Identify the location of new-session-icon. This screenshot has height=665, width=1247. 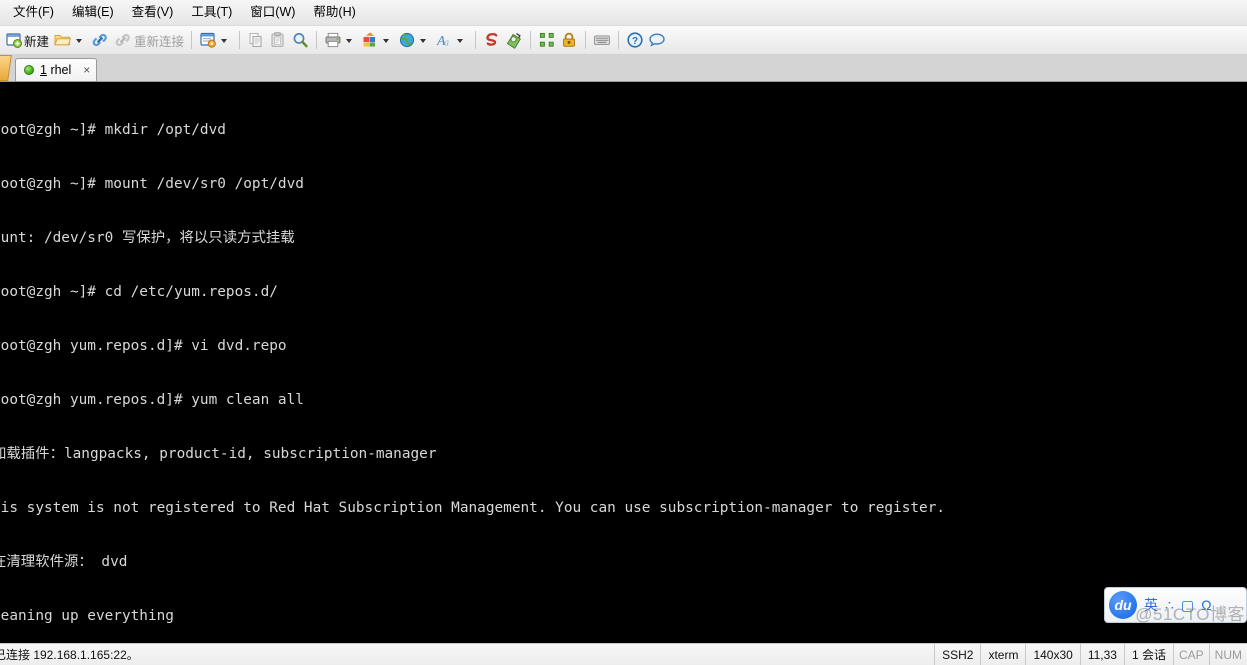
(14, 40).